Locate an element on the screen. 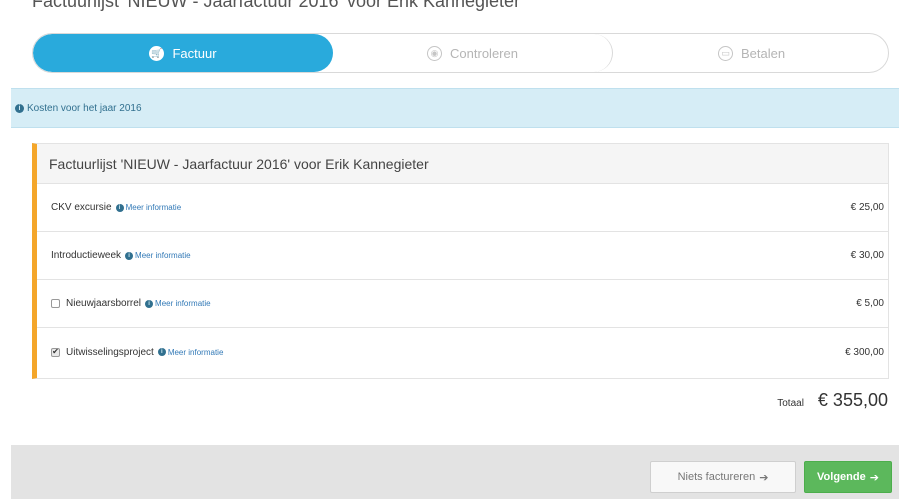 This screenshot has height=499, width=899. skip-invoice-label: Niets factureren is located at coordinates (716, 477).